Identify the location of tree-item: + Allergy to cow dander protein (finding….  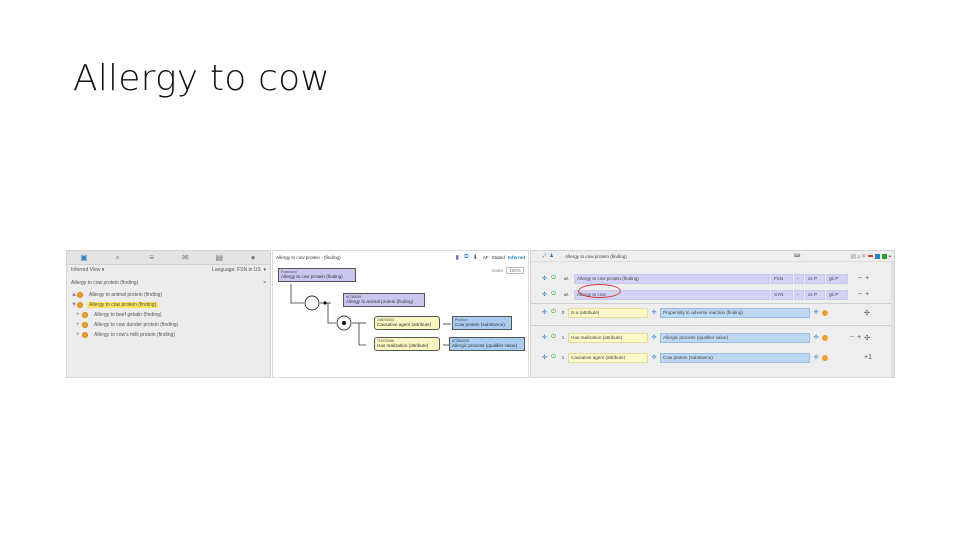
(168, 325).